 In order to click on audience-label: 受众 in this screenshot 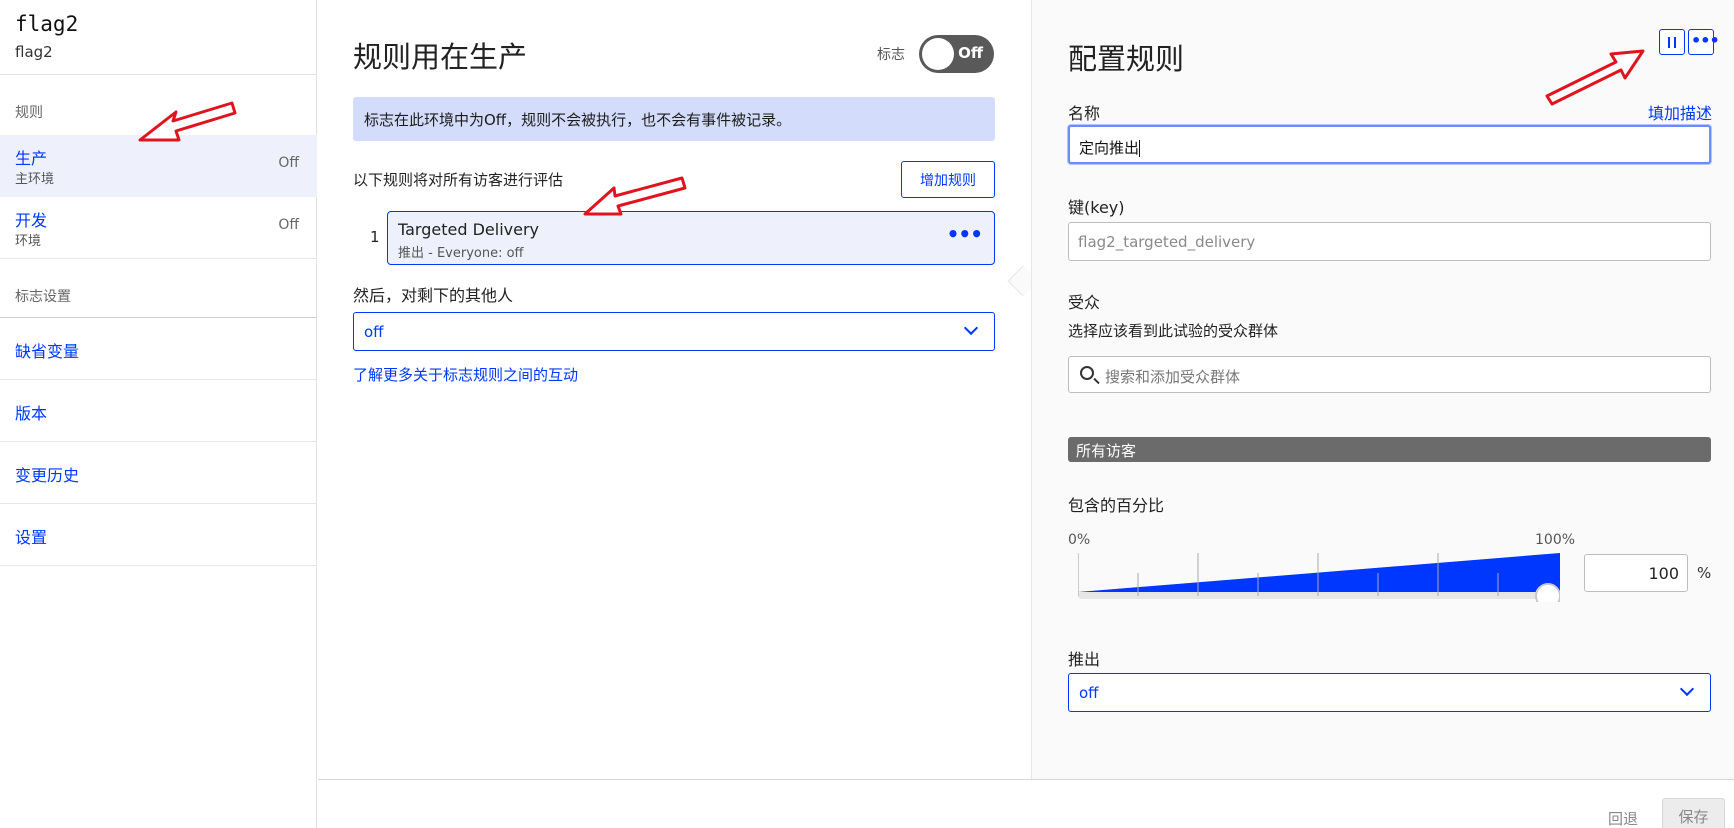, I will do `click(1084, 302)`.